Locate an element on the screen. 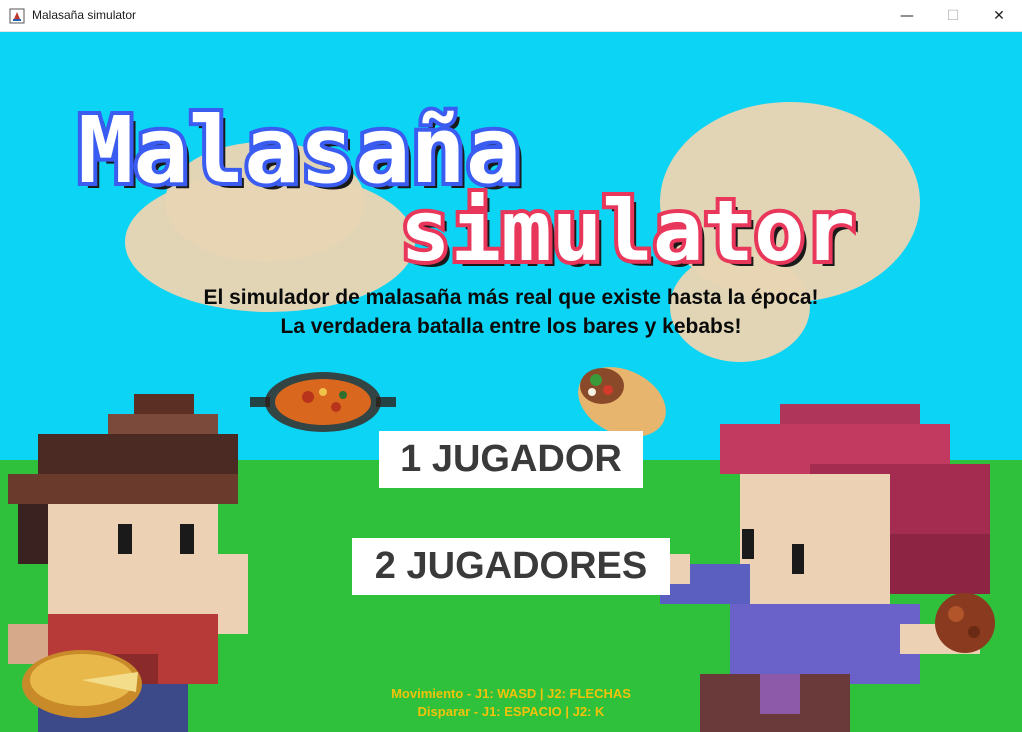  logo-line-2: simulator is located at coordinates (627, 231).